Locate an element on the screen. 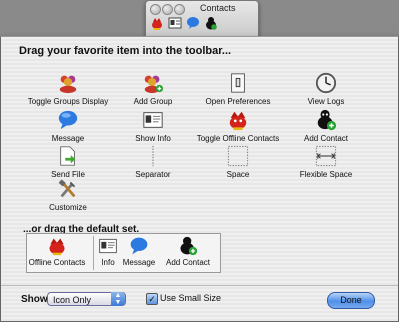 The image size is (399, 322). toolbar-item-toggle-offline-contacts: Toggle Offline Contacts is located at coordinates (238, 126).